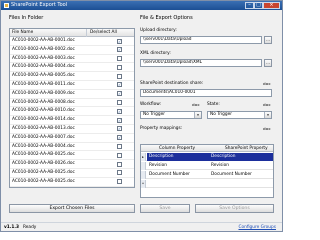  I want to click on sharepoint-property-header: SharePoint Property, so click(246, 148).